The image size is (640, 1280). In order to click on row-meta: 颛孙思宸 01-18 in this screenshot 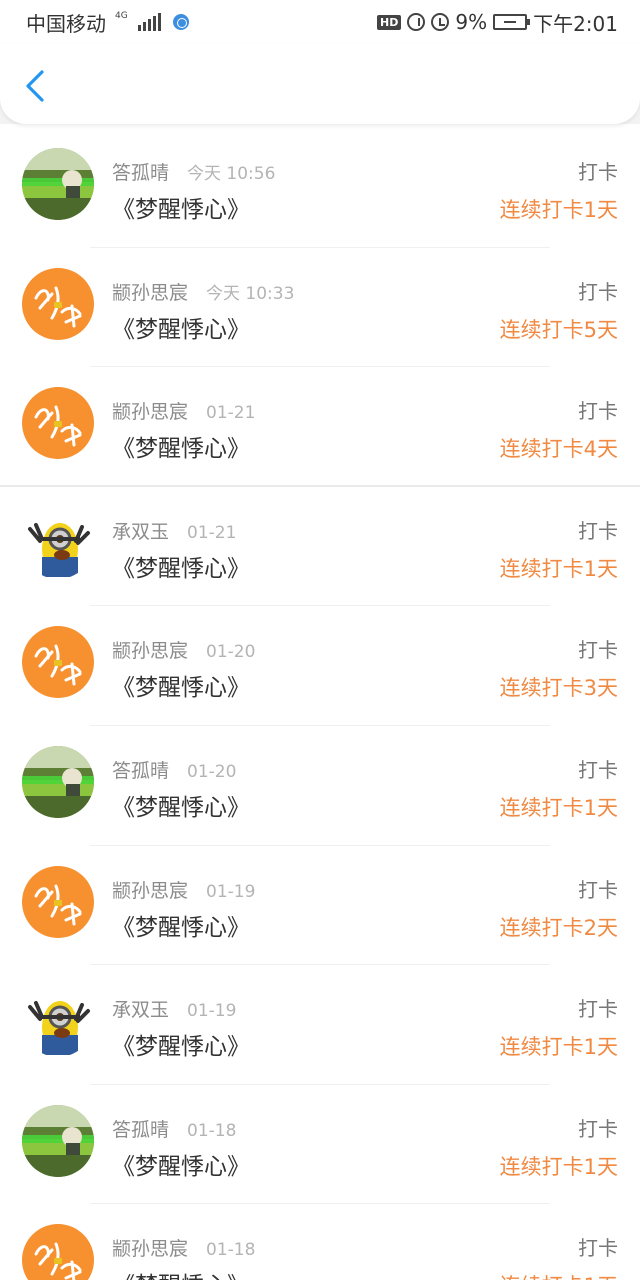, I will do `click(183, 1247)`.